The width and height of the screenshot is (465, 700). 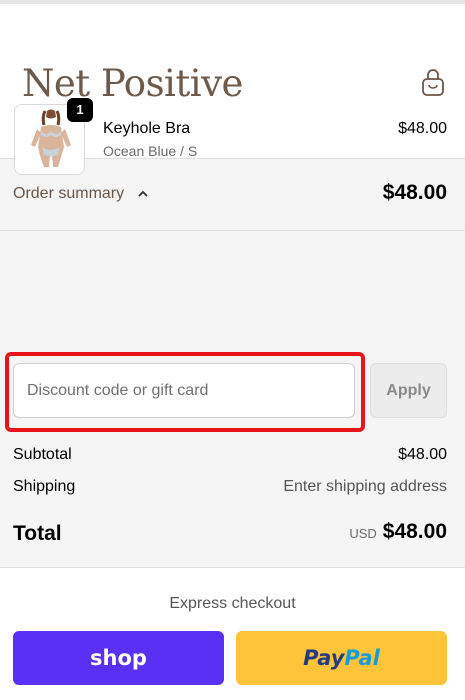 What do you see at coordinates (44, 486) in the screenshot?
I see `shipping-label: Shipping` at bounding box center [44, 486].